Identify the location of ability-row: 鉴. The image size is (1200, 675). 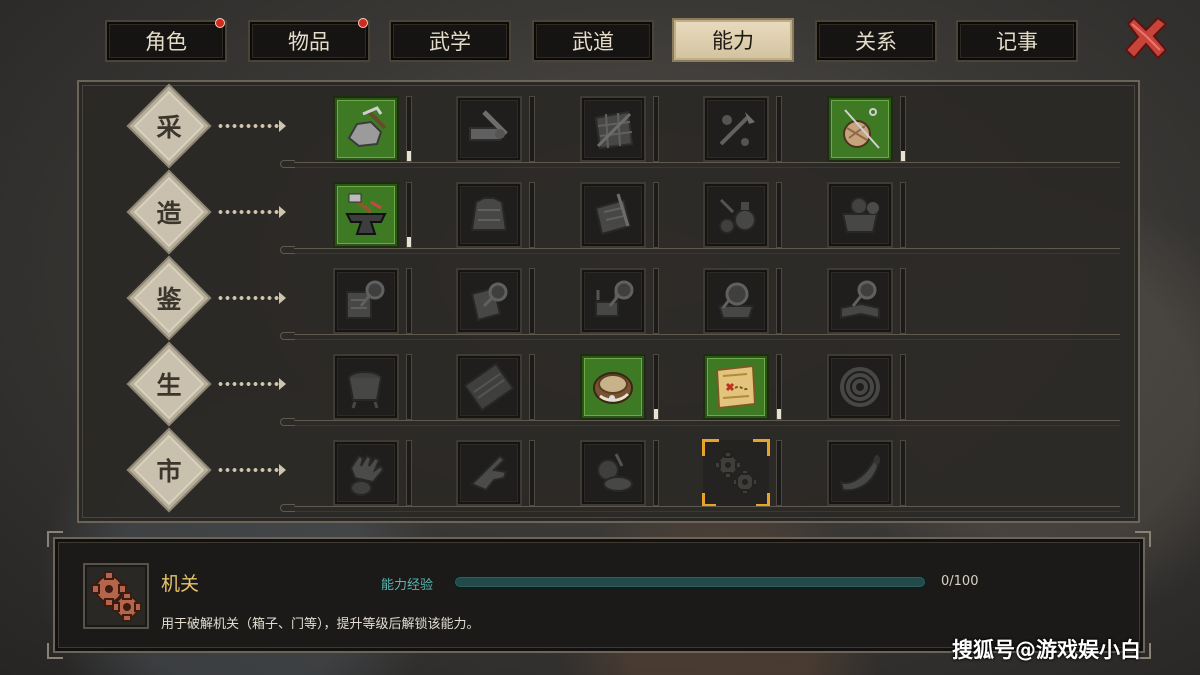
(608, 297).